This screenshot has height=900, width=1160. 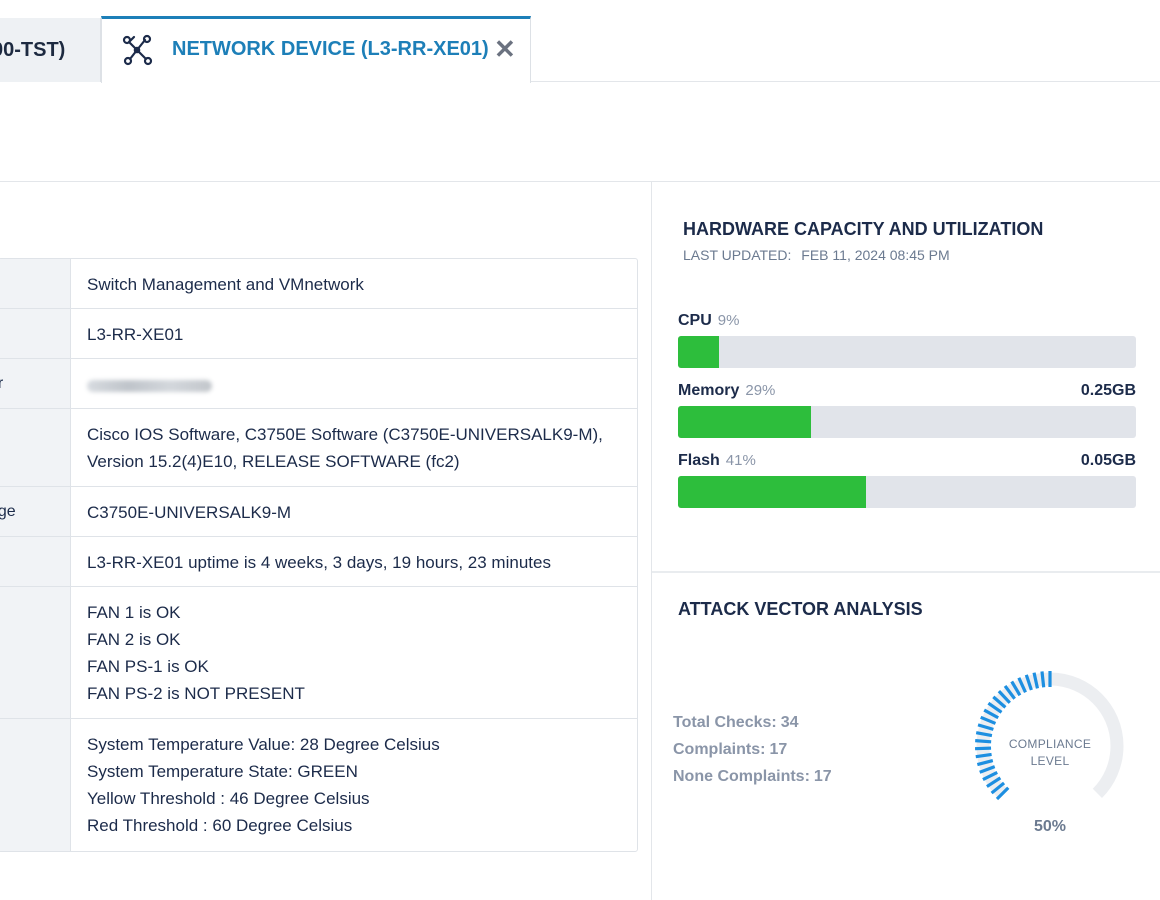 What do you see at coordinates (354, 333) in the screenshot?
I see `row-value: L3-RR-XE01` at bounding box center [354, 333].